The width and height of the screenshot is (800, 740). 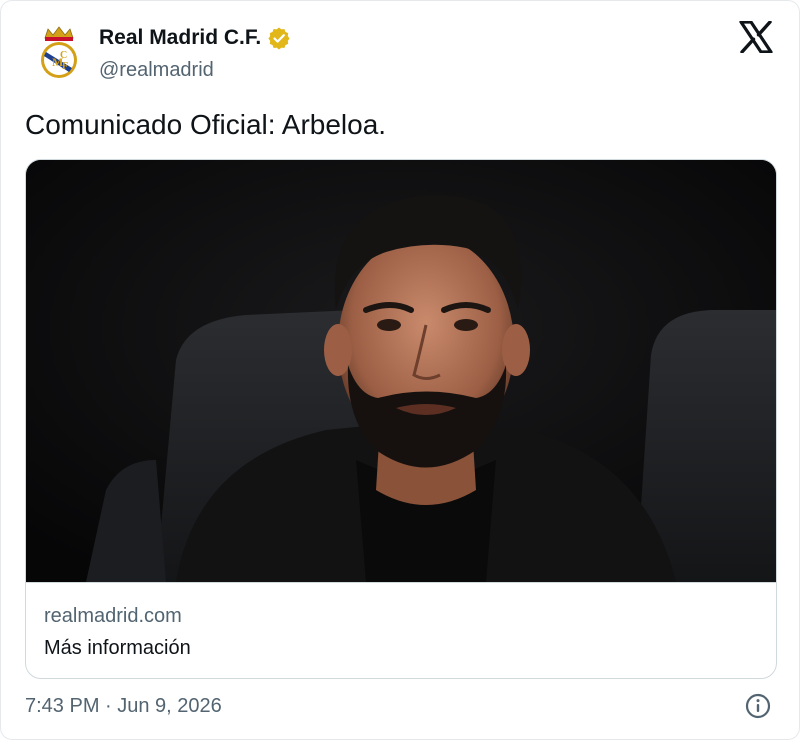 I want to click on info-icon, so click(x=758, y=706).